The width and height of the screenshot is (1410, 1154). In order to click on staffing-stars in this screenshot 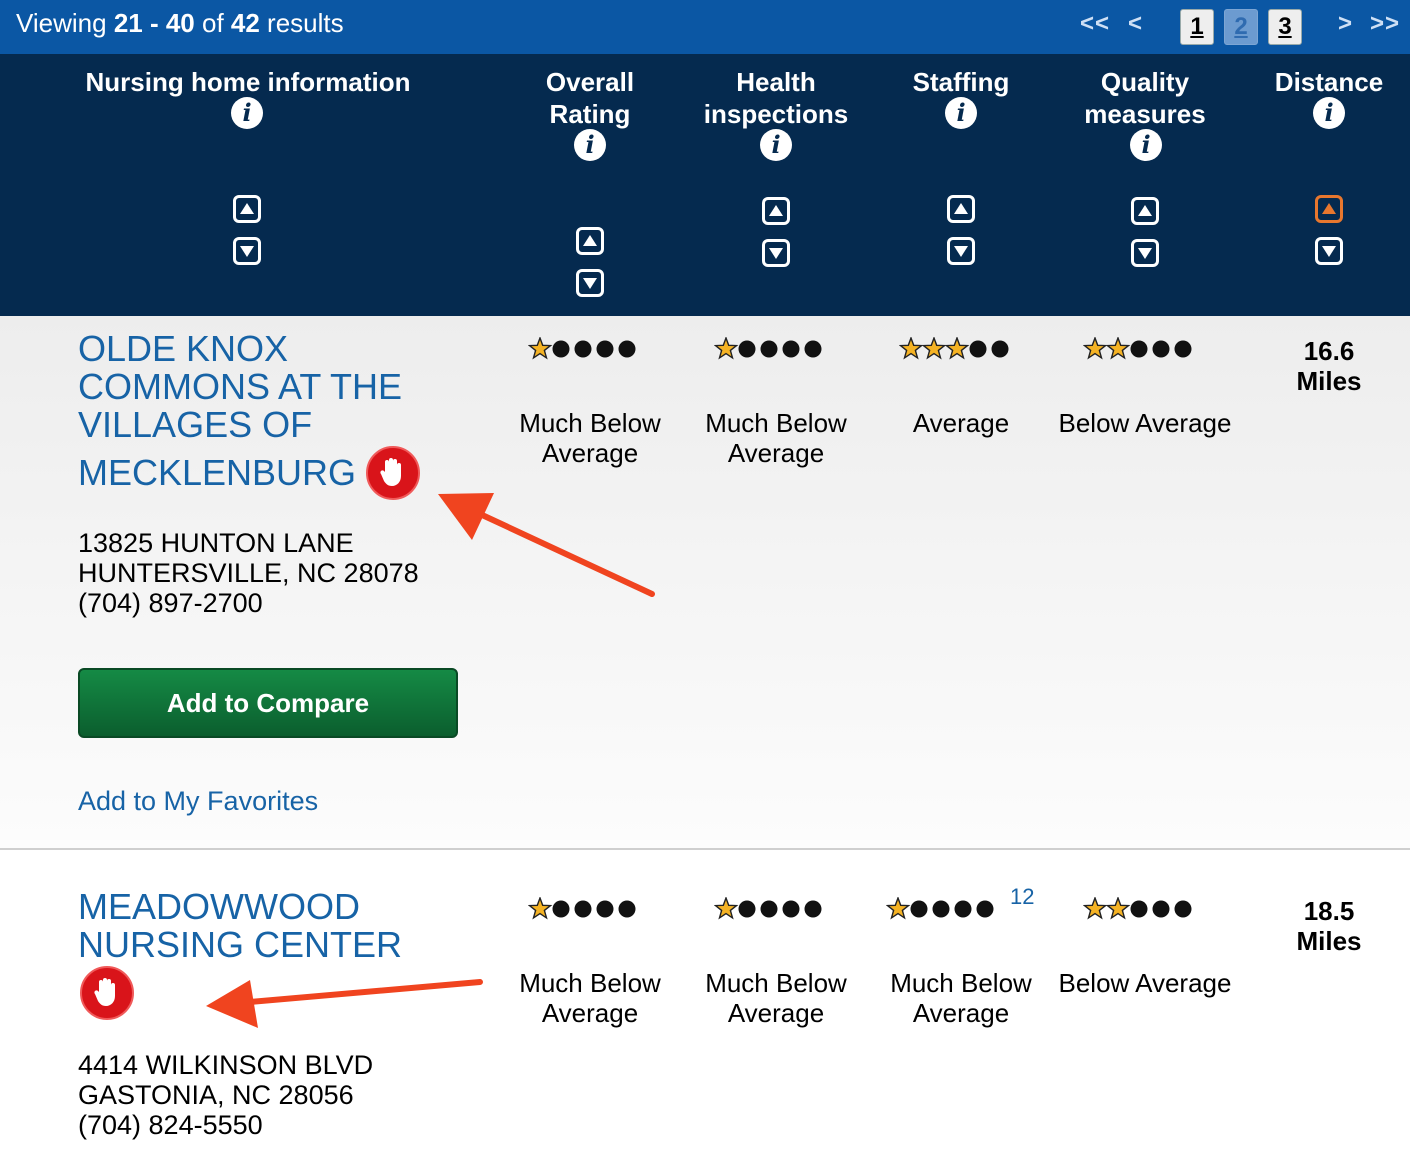, I will do `click(950, 908)`.